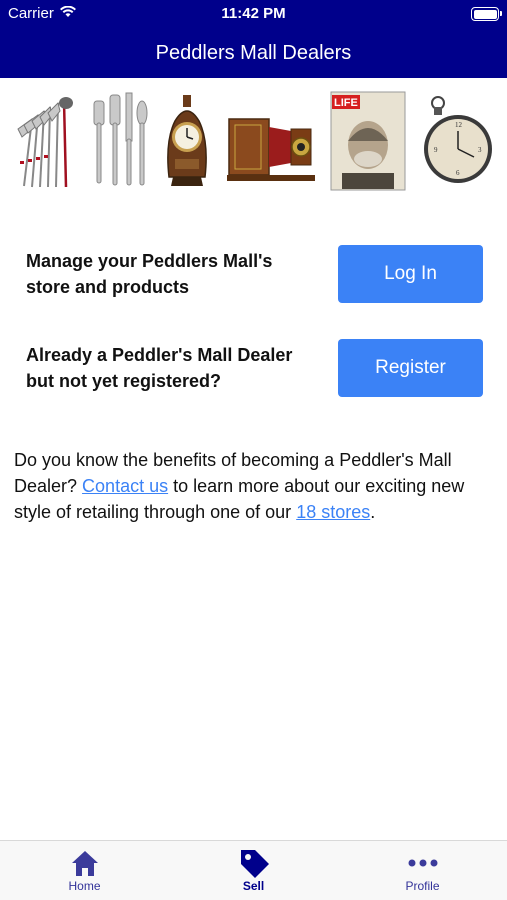  What do you see at coordinates (410, 274) in the screenshot?
I see `login-button: Log In` at bounding box center [410, 274].